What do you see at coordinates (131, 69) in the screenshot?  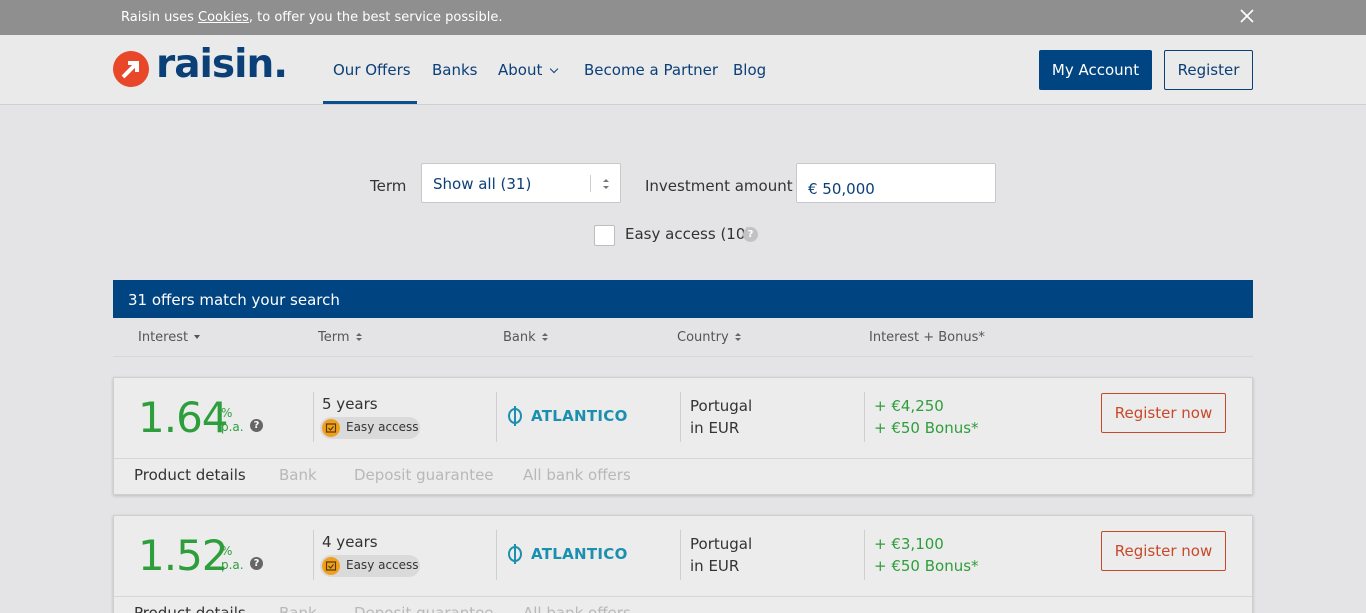 I see `logo-arrow-icon` at bounding box center [131, 69].